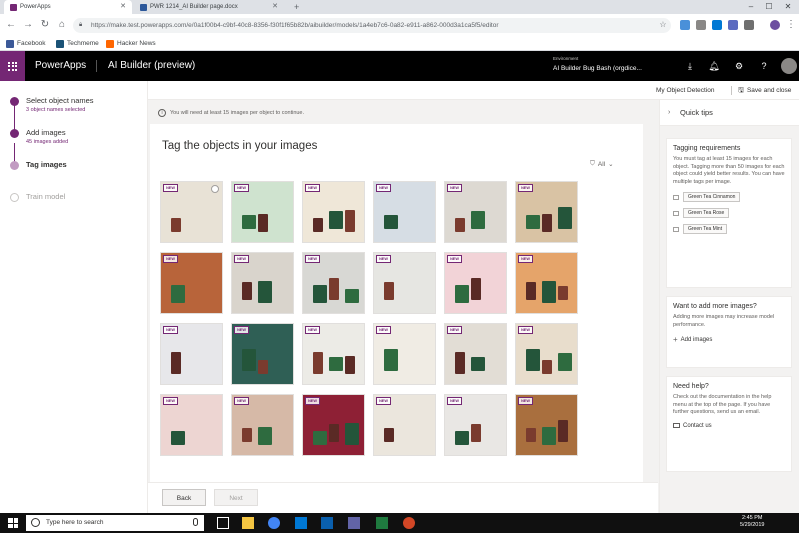 The image size is (799, 533). What do you see at coordinates (68, 7) in the screenshot?
I see `browser-tab-powerapps: PowerApps ✕` at bounding box center [68, 7].